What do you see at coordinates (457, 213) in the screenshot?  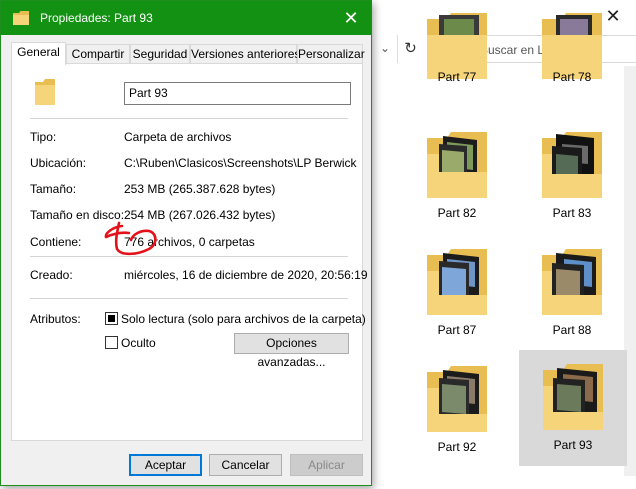 I see `folder-label: Part 82` at bounding box center [457, 213].